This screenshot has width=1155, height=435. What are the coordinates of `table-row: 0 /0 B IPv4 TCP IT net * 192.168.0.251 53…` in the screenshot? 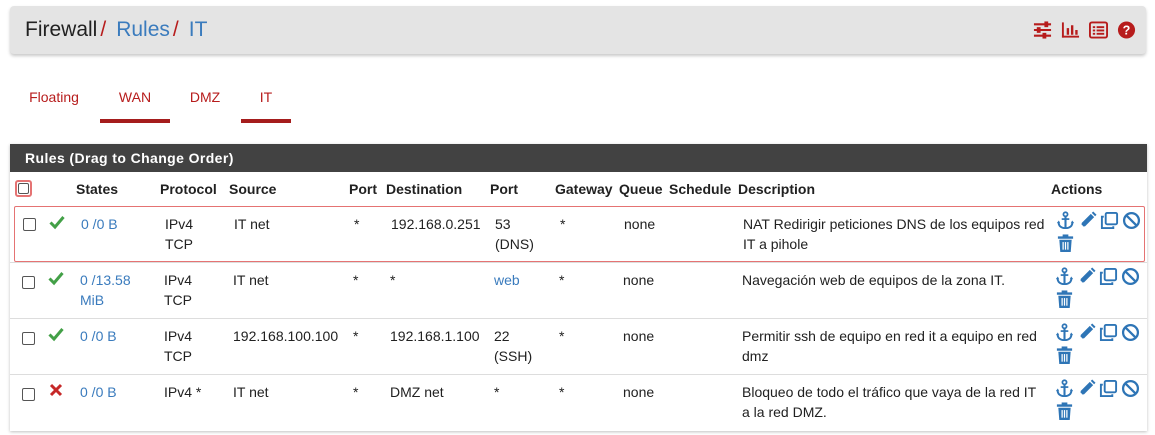 It's located at (579, 234).